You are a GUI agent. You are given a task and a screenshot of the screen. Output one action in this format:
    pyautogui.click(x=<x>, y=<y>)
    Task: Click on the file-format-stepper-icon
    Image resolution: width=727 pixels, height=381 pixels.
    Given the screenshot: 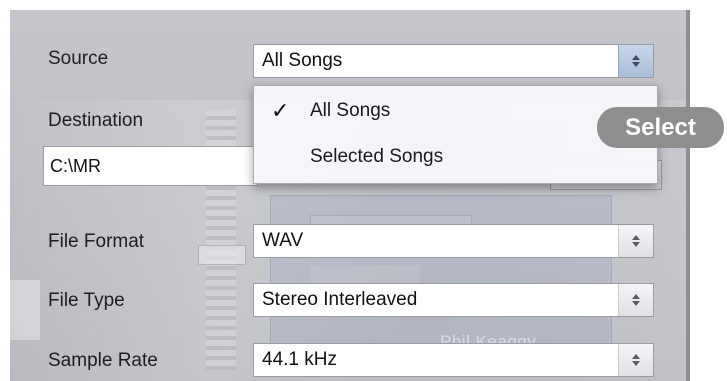 What is the action you would take?
    pyautogui.click(x=635, y=241)
    